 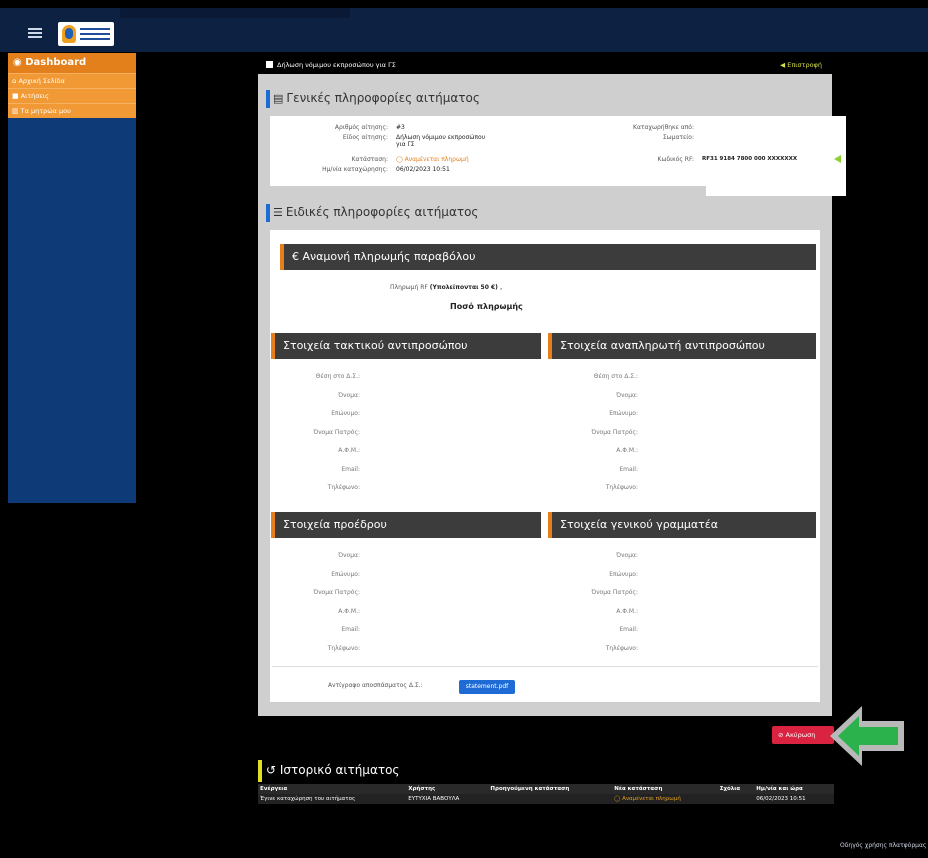 I want to click on payment-rf-line: Πληρωμή RF (Υπολείπονται 50 €) ,, so click(x=446, y=286).